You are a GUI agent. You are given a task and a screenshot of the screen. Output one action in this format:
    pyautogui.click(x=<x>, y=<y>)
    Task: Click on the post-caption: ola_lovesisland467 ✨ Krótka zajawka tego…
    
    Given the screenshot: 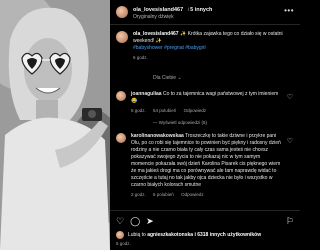 What is the action you would take?
    pyautogui.click(x=205, y=43)
    